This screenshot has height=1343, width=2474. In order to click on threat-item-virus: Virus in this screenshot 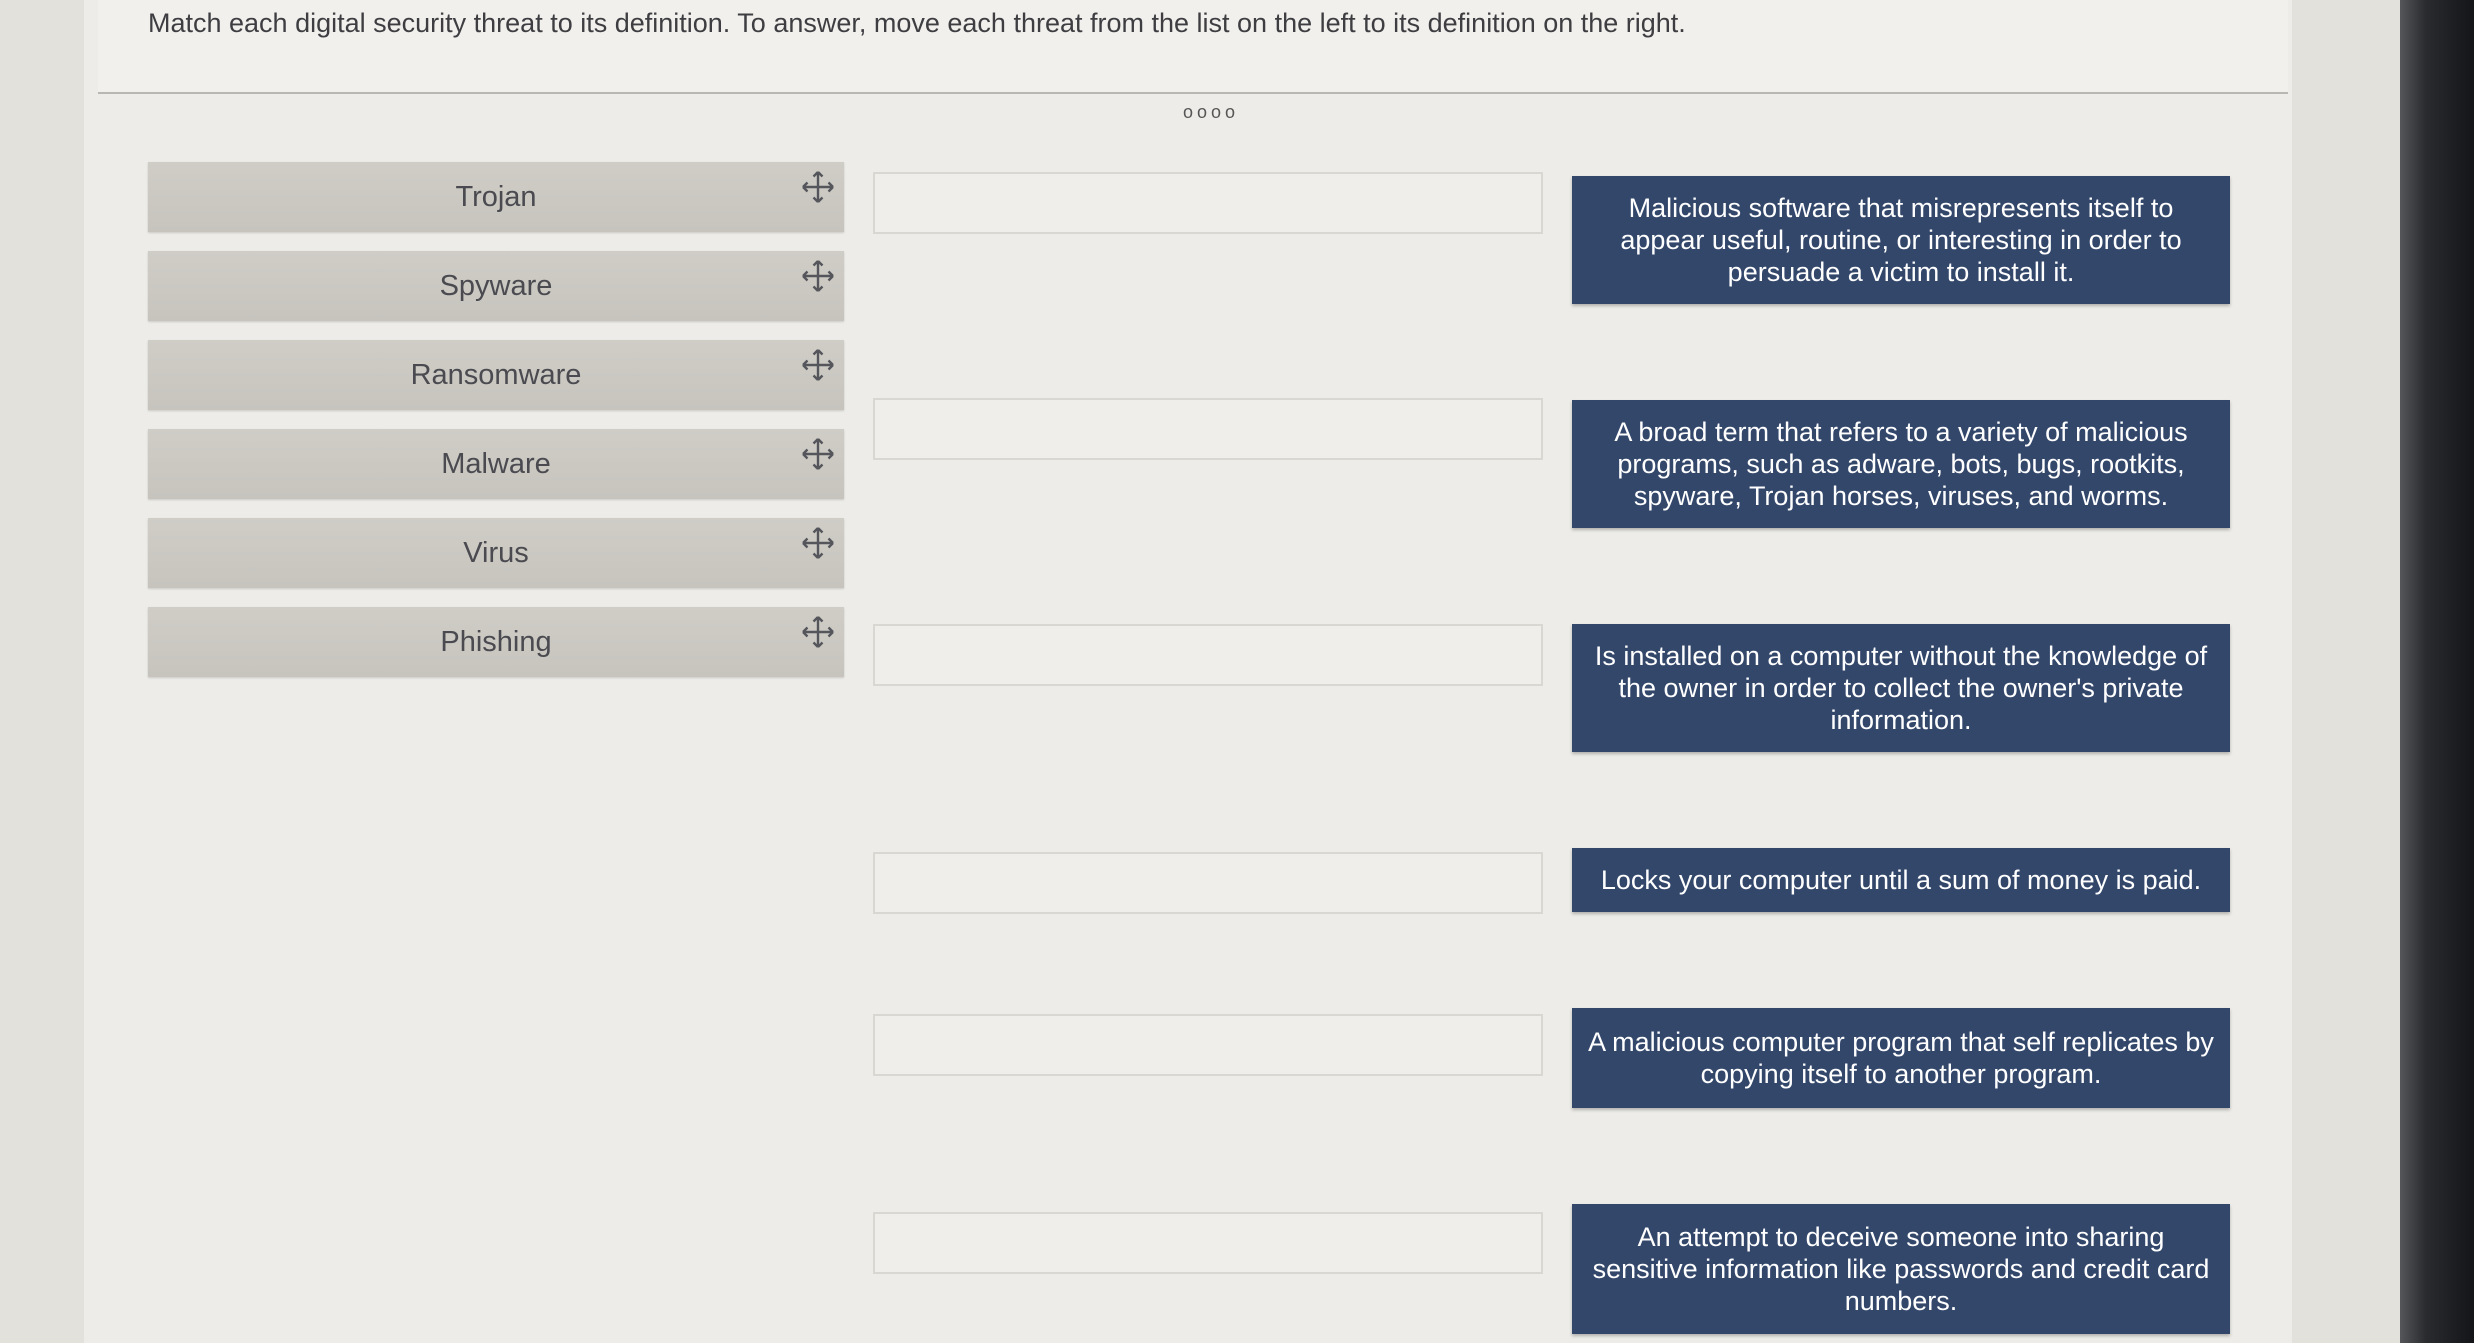, I will do `click(496, 553)`.